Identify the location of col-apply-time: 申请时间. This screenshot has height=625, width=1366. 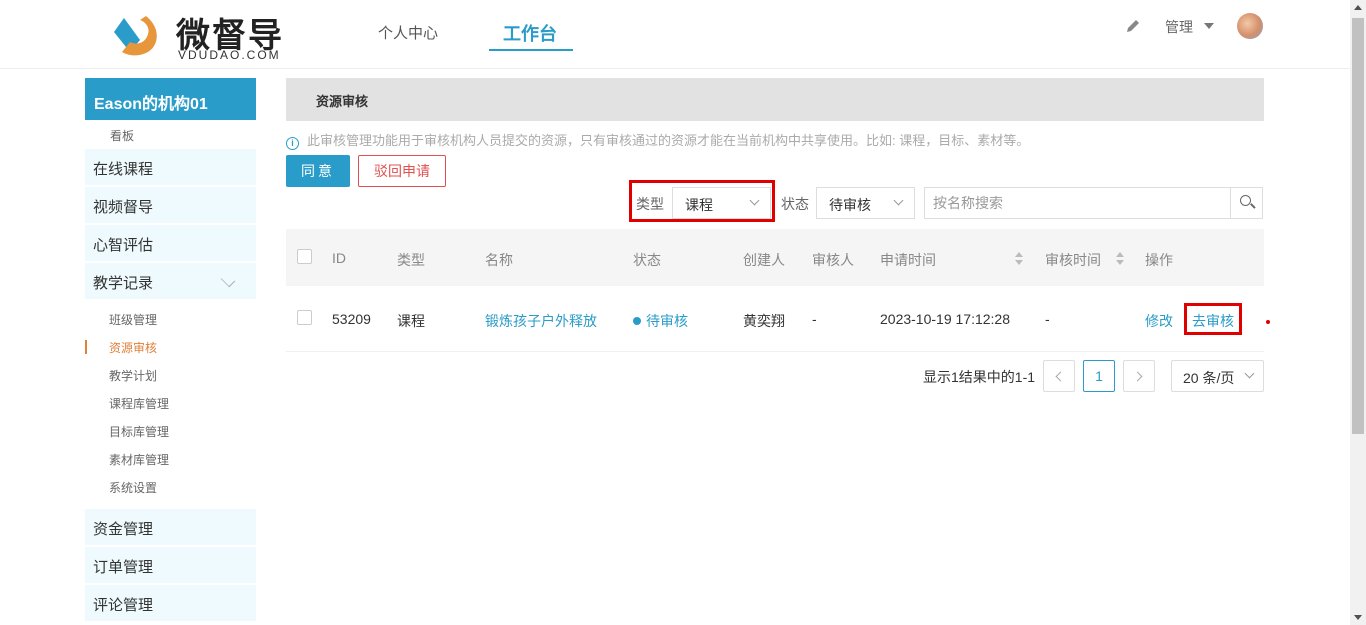
(908, 260).